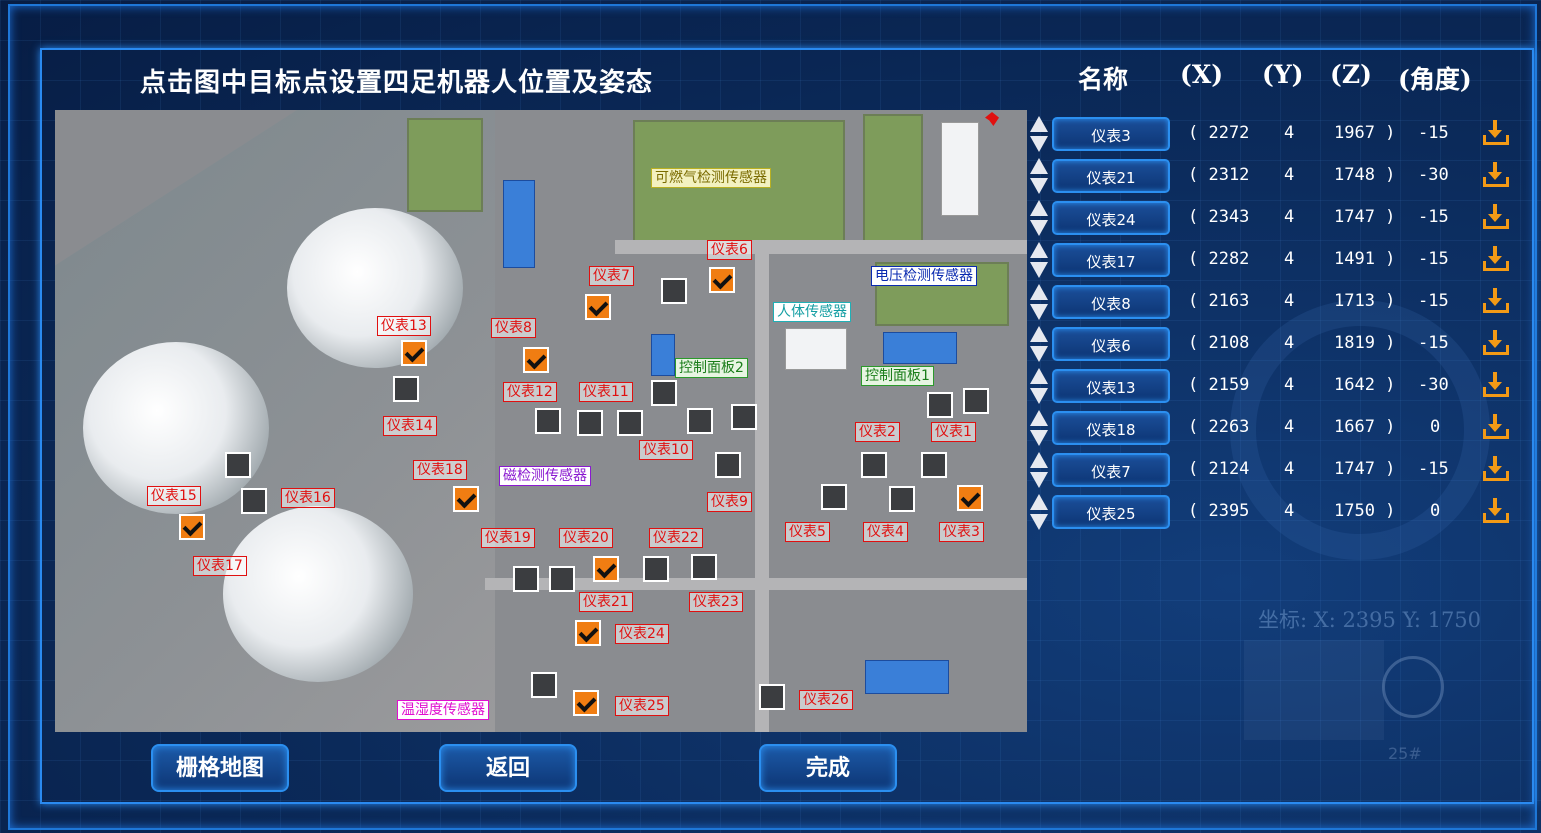  Describe the element at coordinates (1111, 176) in the screenshot. I see `row-name-button: 仪表21` at that location.